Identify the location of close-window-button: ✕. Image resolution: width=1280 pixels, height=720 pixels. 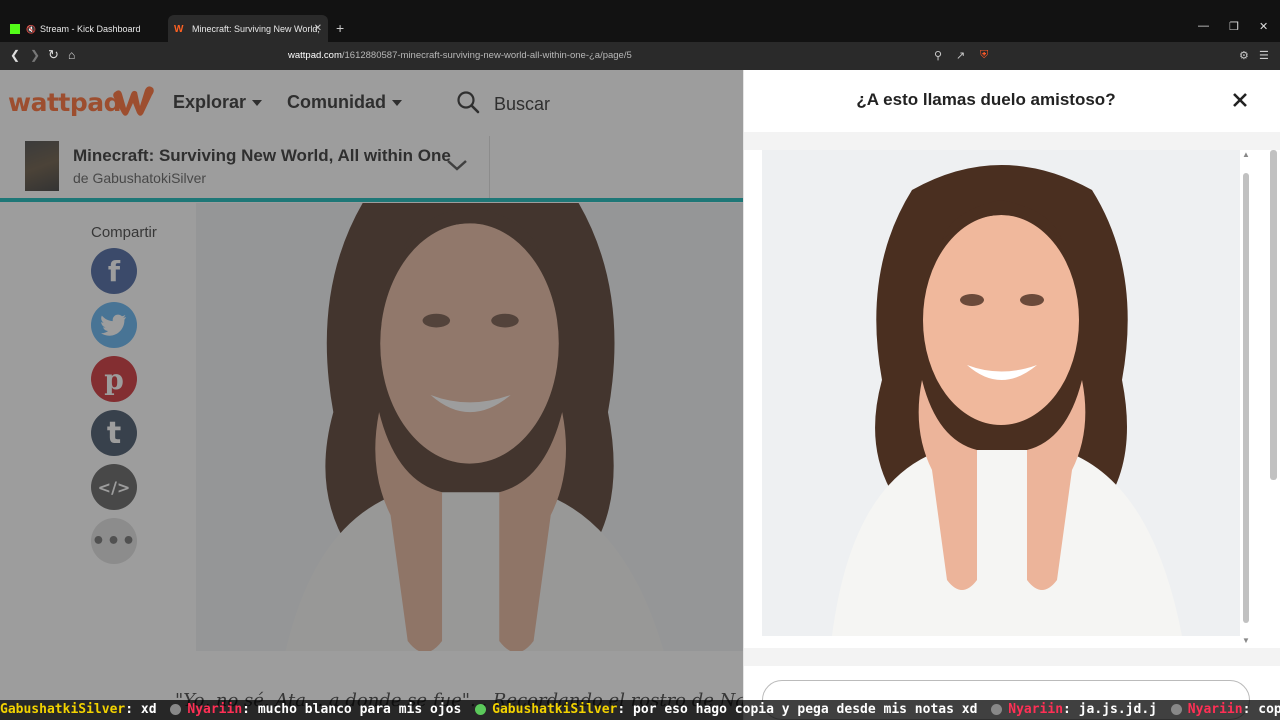
(1263, 26).